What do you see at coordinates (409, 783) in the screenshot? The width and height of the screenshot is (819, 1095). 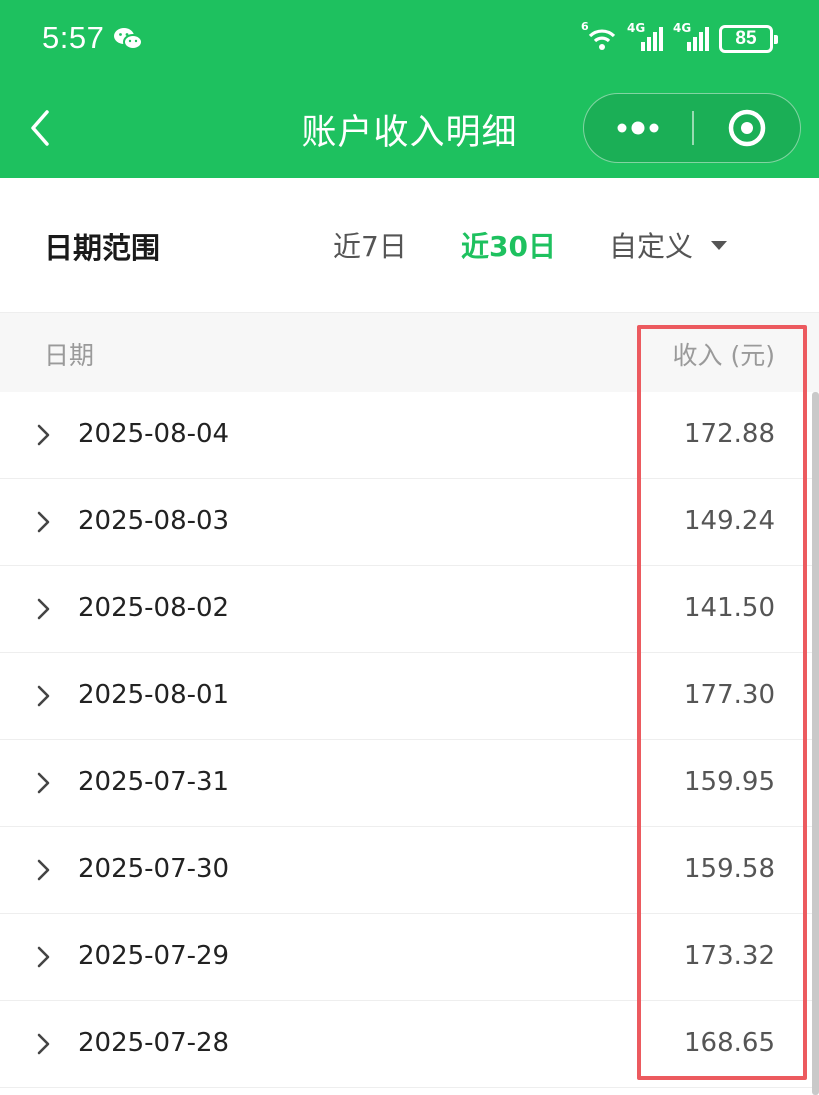 I see `table-row: 2025-07-31 159.95` at bounding box center [409, 783].